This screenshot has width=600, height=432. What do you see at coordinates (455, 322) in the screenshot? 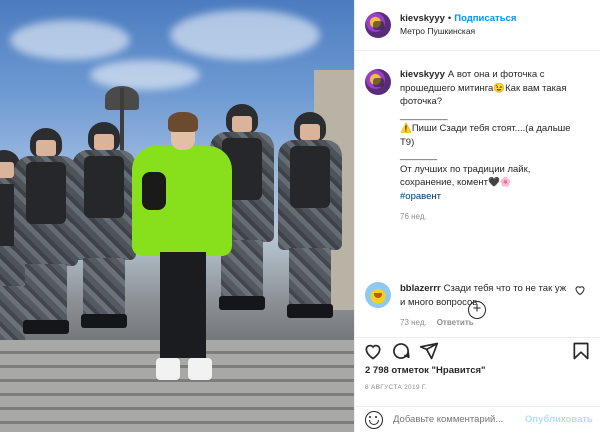
I see `reply-button: Ответить` at bounding box center [455, 322].